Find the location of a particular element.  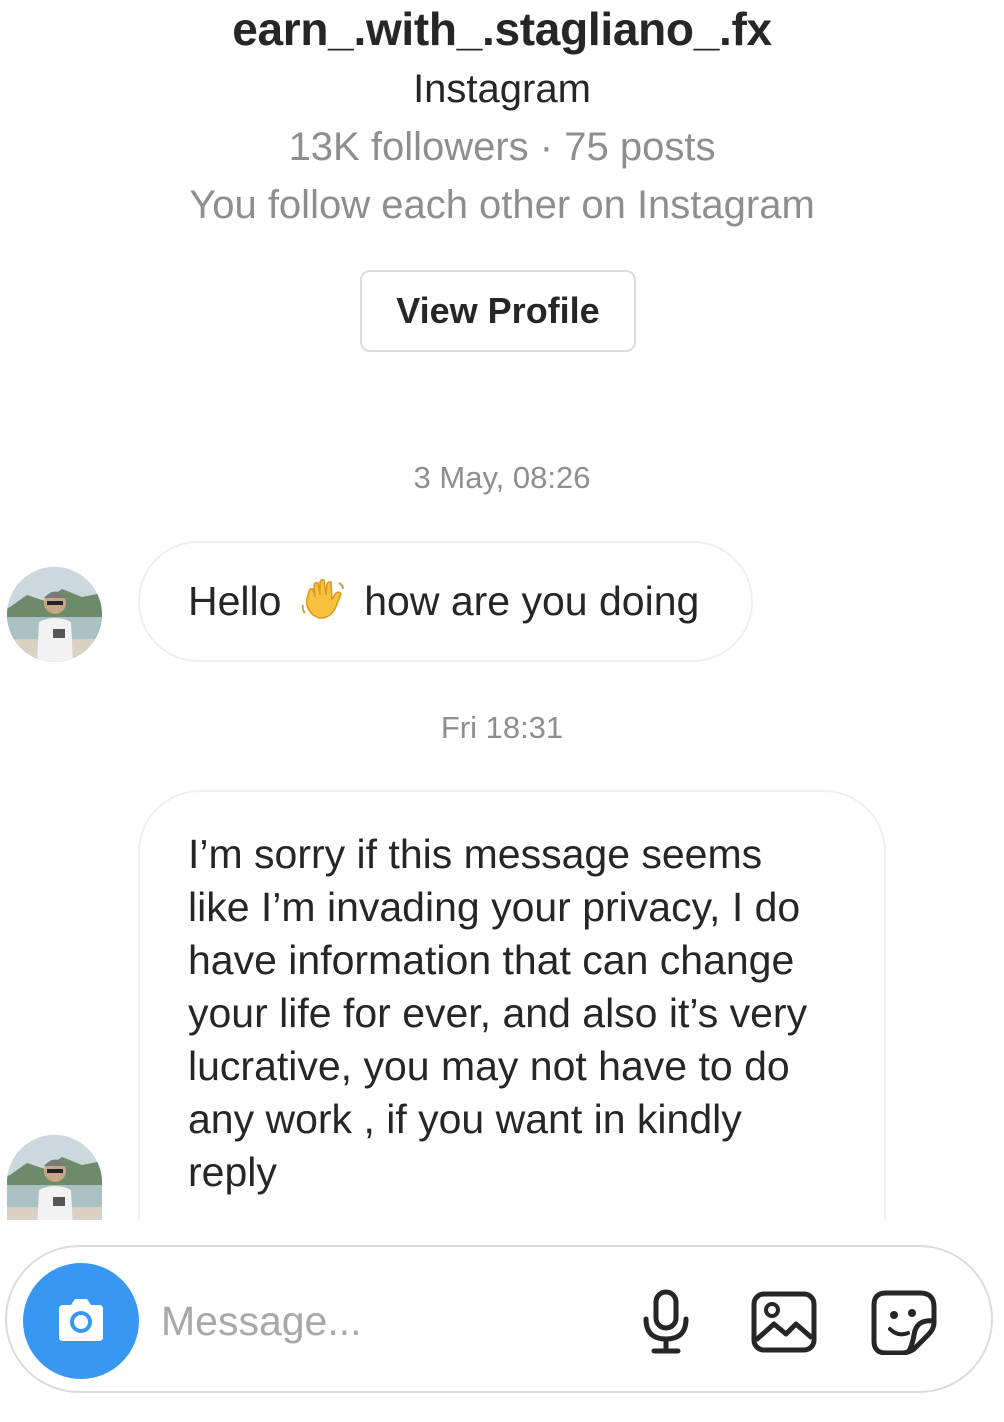

sticker-icon is located at coordinates (904, 1322).